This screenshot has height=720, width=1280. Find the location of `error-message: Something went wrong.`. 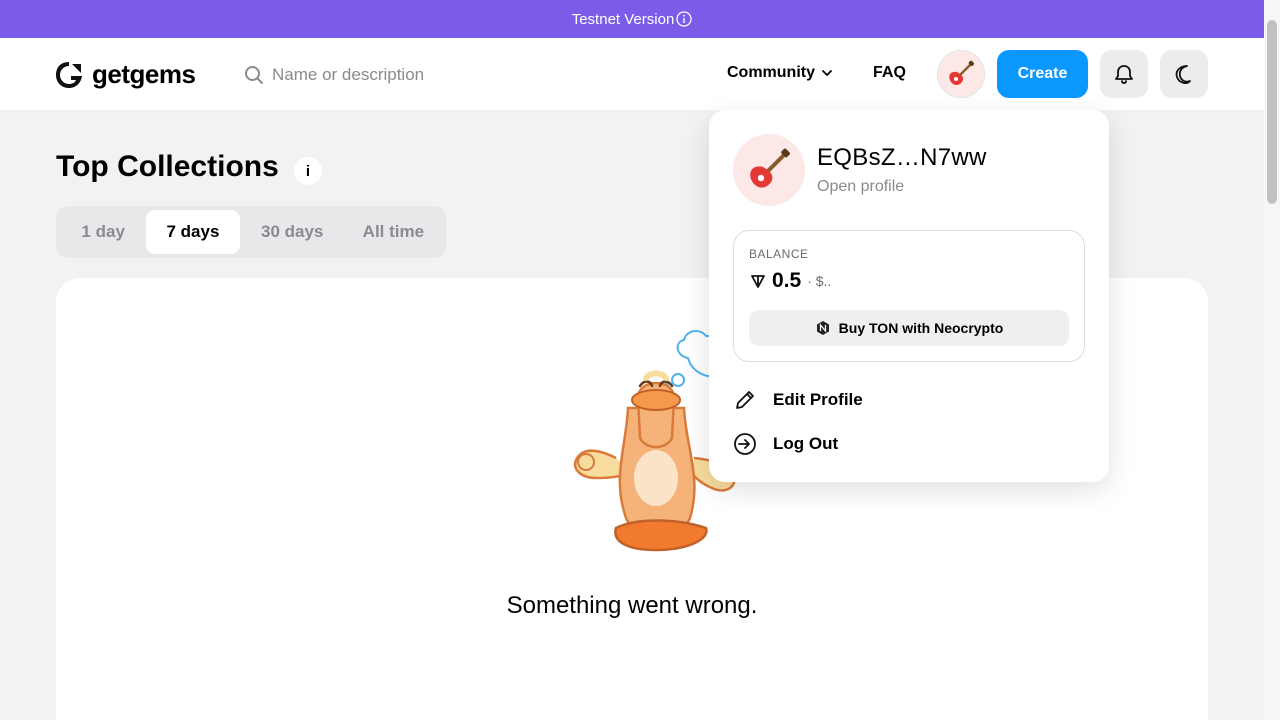

error-message: Something went wrong. is located at coordinates (632, 605).